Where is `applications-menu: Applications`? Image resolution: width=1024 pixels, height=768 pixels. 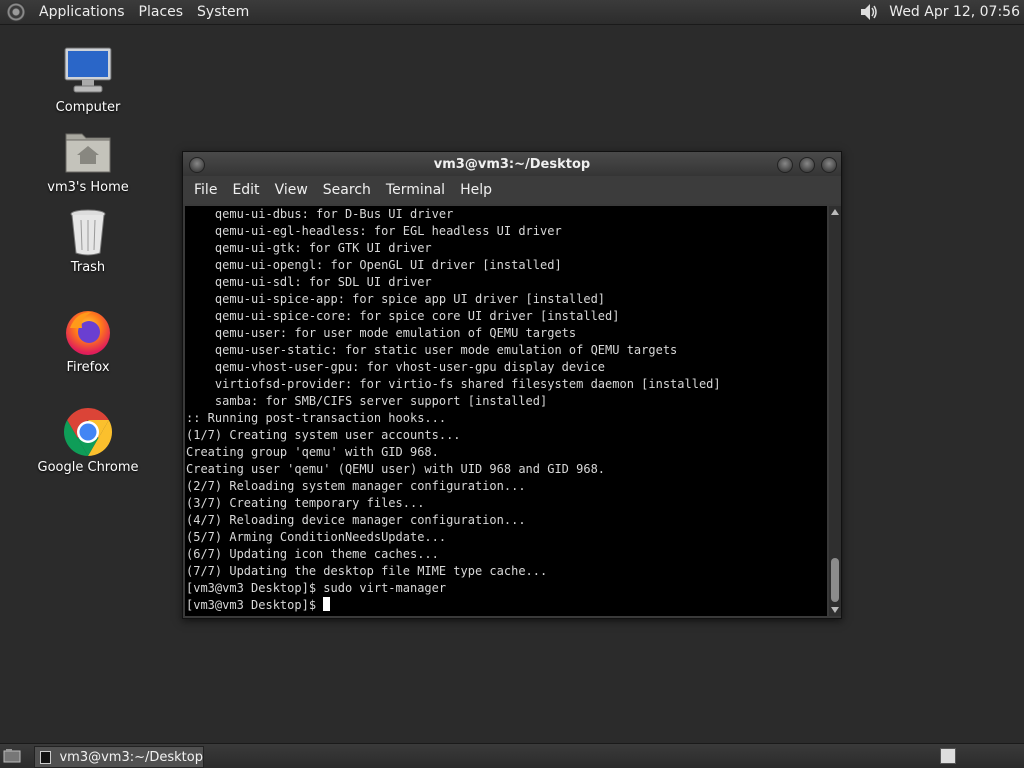
applications-menu: Applications is located at coordinates (82, 12).